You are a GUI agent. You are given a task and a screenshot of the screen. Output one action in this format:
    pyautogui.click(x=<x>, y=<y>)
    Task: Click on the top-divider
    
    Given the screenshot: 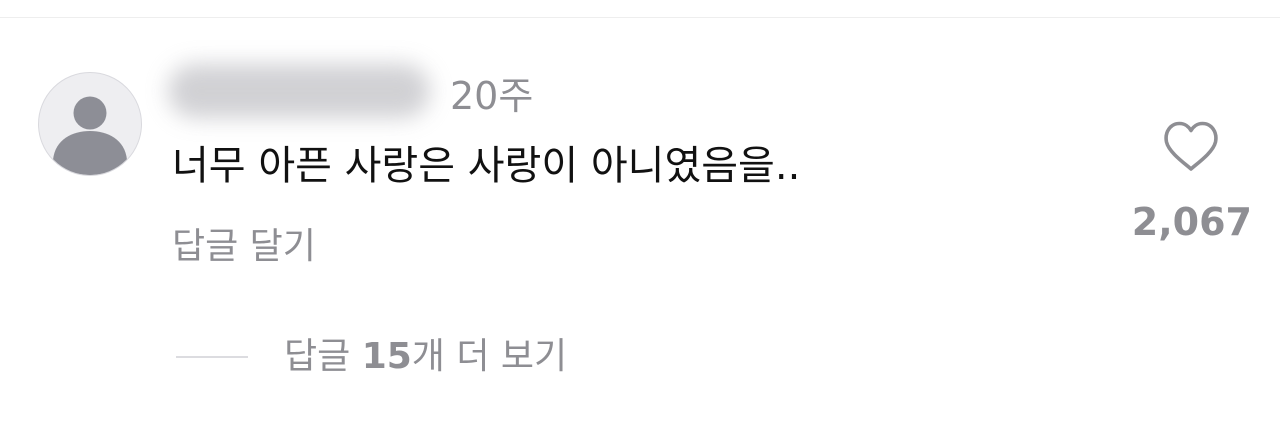 What is the action you would take?
    pyautogui.click(x=640, y=17)
    